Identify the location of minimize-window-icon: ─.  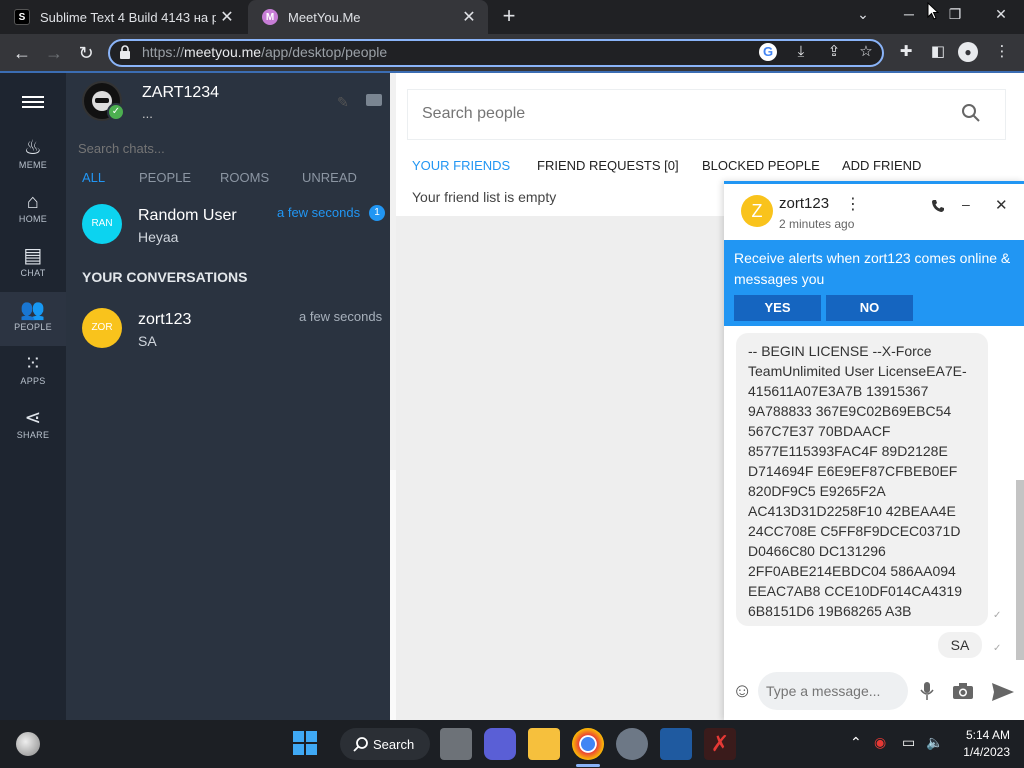
(909, 15).